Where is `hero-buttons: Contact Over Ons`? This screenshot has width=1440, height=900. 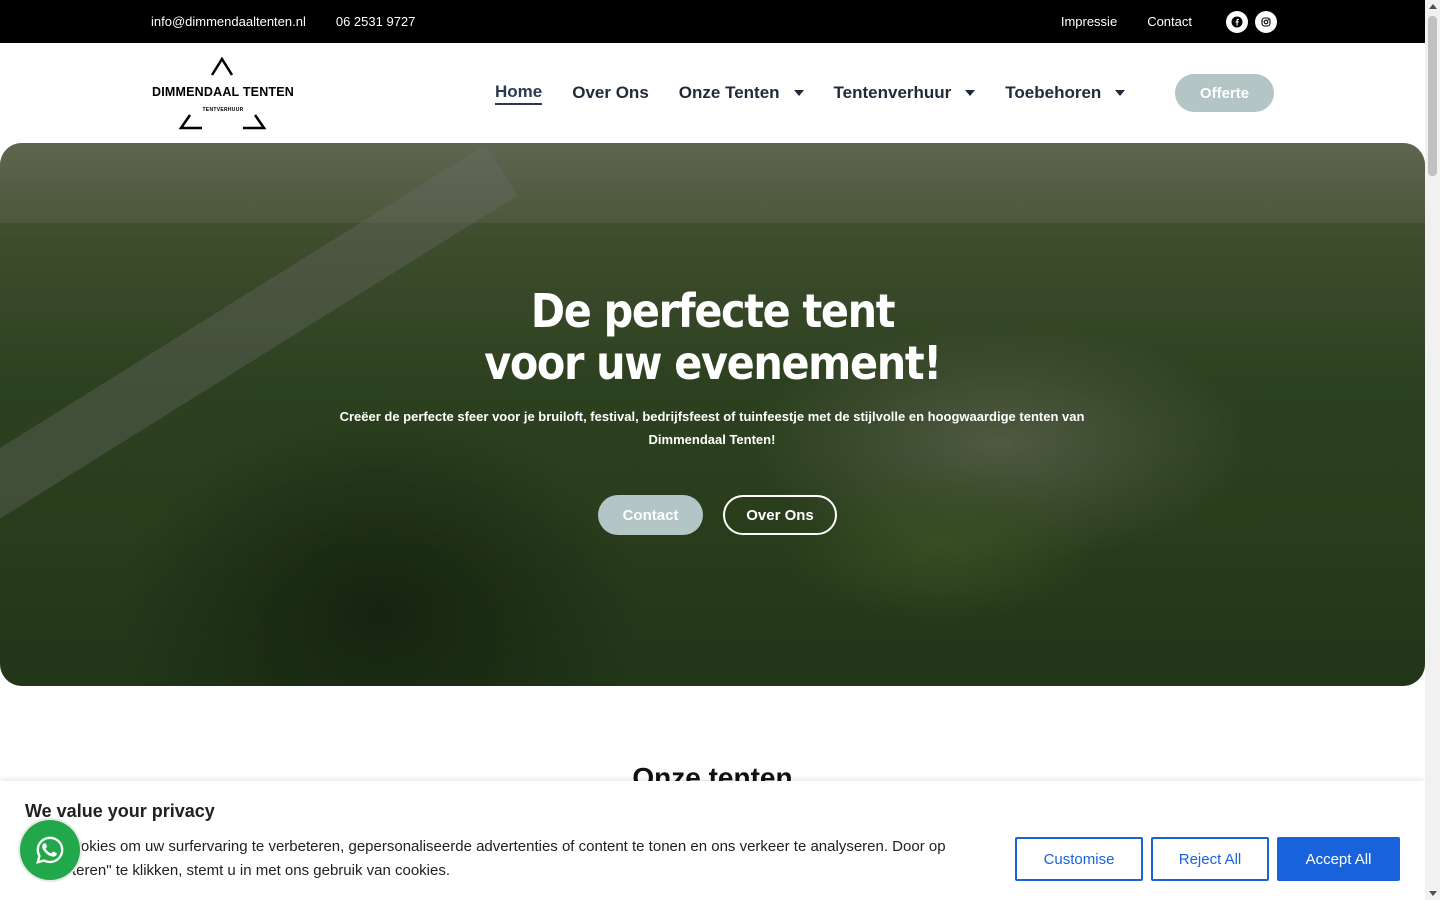 hero-buttons: Contact Over Ons is located at coordinates (717, 515).